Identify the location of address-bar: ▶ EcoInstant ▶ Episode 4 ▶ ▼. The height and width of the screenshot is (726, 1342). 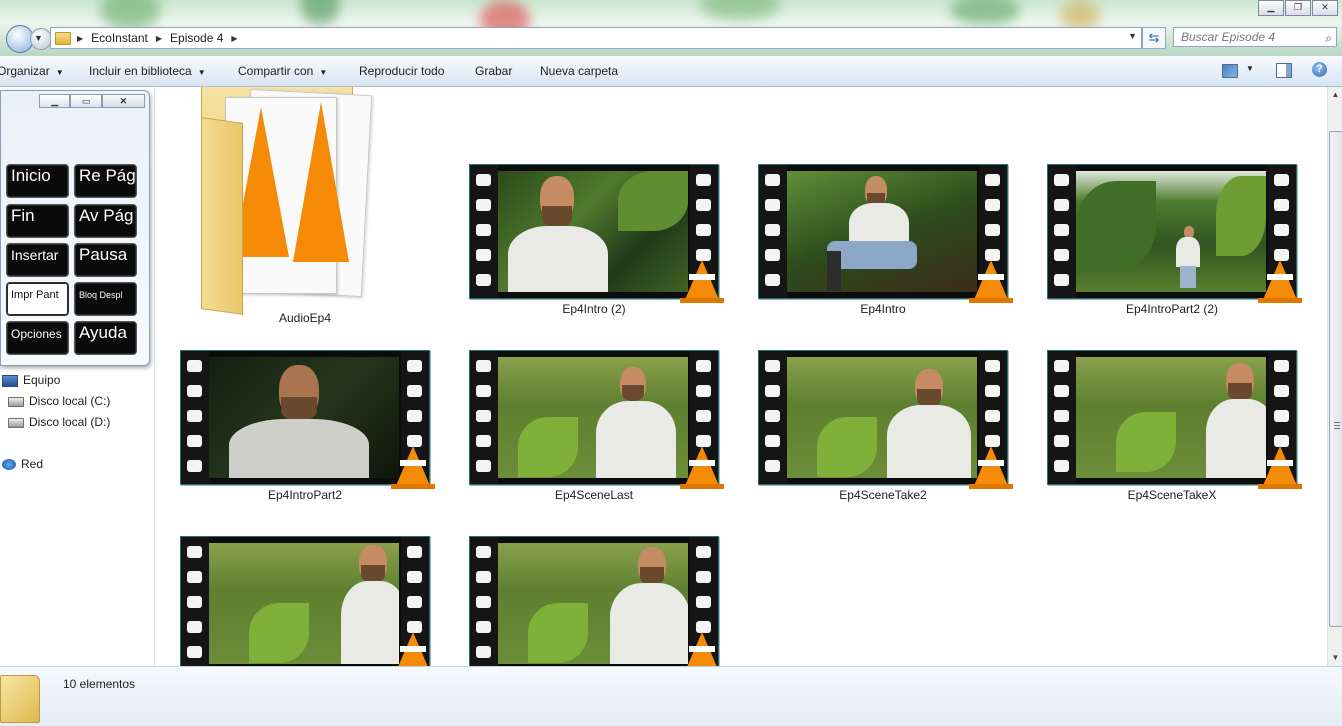
(596, 38).